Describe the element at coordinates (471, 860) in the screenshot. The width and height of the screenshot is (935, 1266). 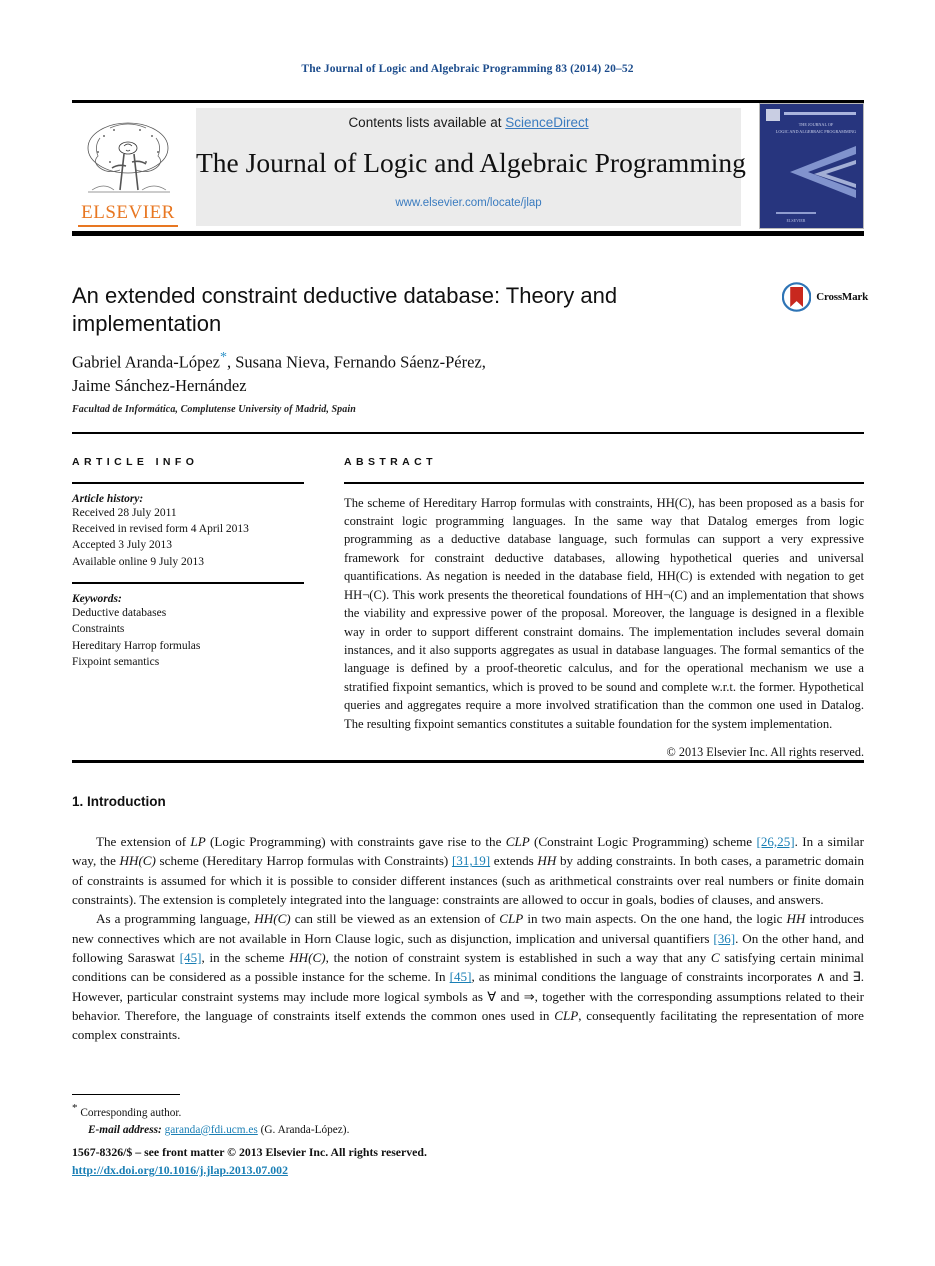
I see `citation-link: [31,19]` at that location.